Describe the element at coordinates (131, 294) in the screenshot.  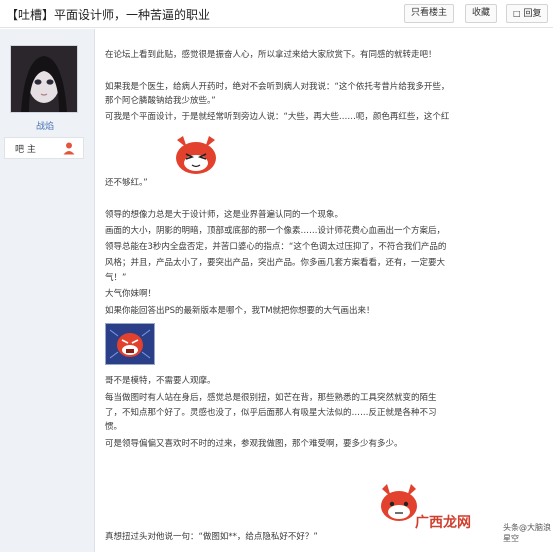
I see `post-line-11: 大气你妹啊！` at that location.